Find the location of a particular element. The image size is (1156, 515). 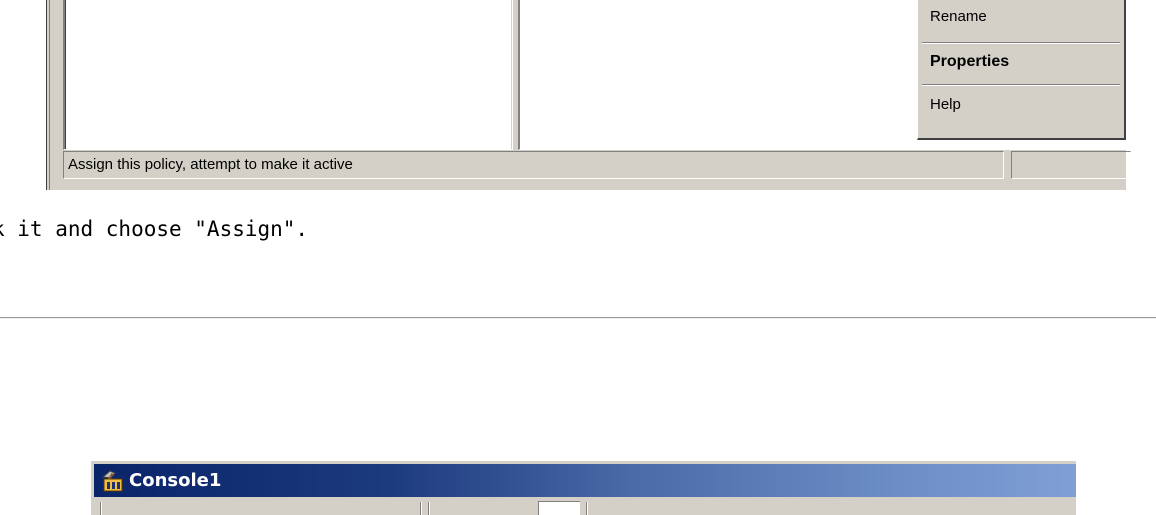

menu-item-rename: Rename is located at coordinates (958, 17).